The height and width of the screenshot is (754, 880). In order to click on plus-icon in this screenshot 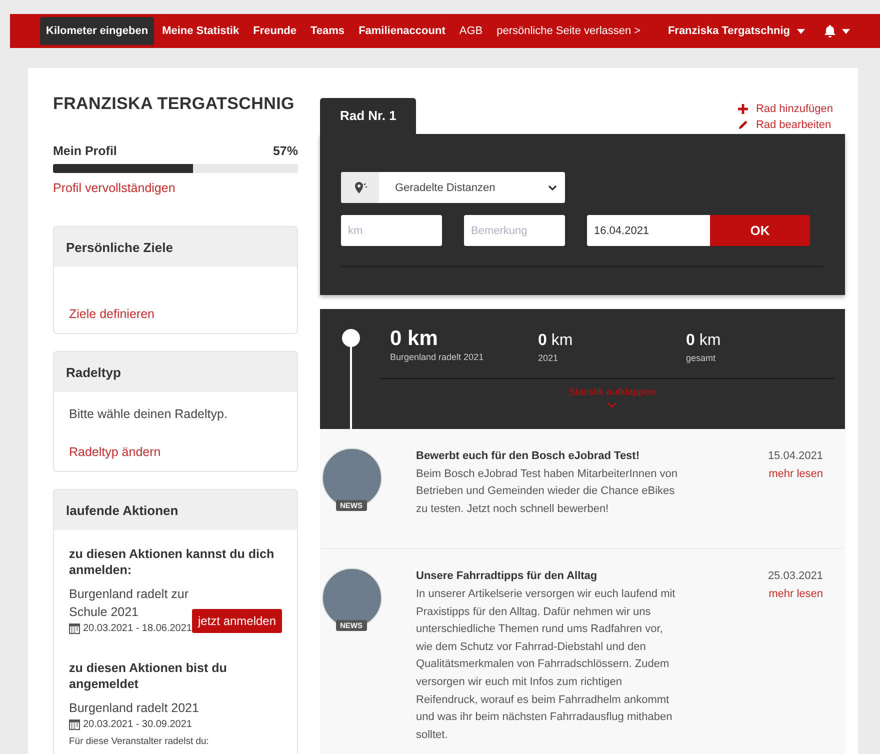, I will do `click(743, 109)`.